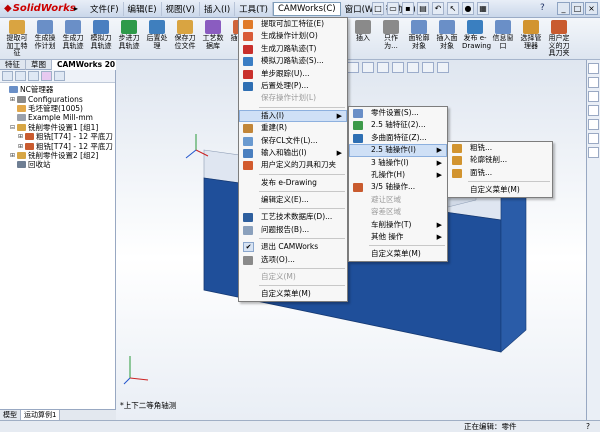 The height and width of the screenshot is (432, 600). I want to click on tree-item: 毛坯管理(1005), so click(58, 108).